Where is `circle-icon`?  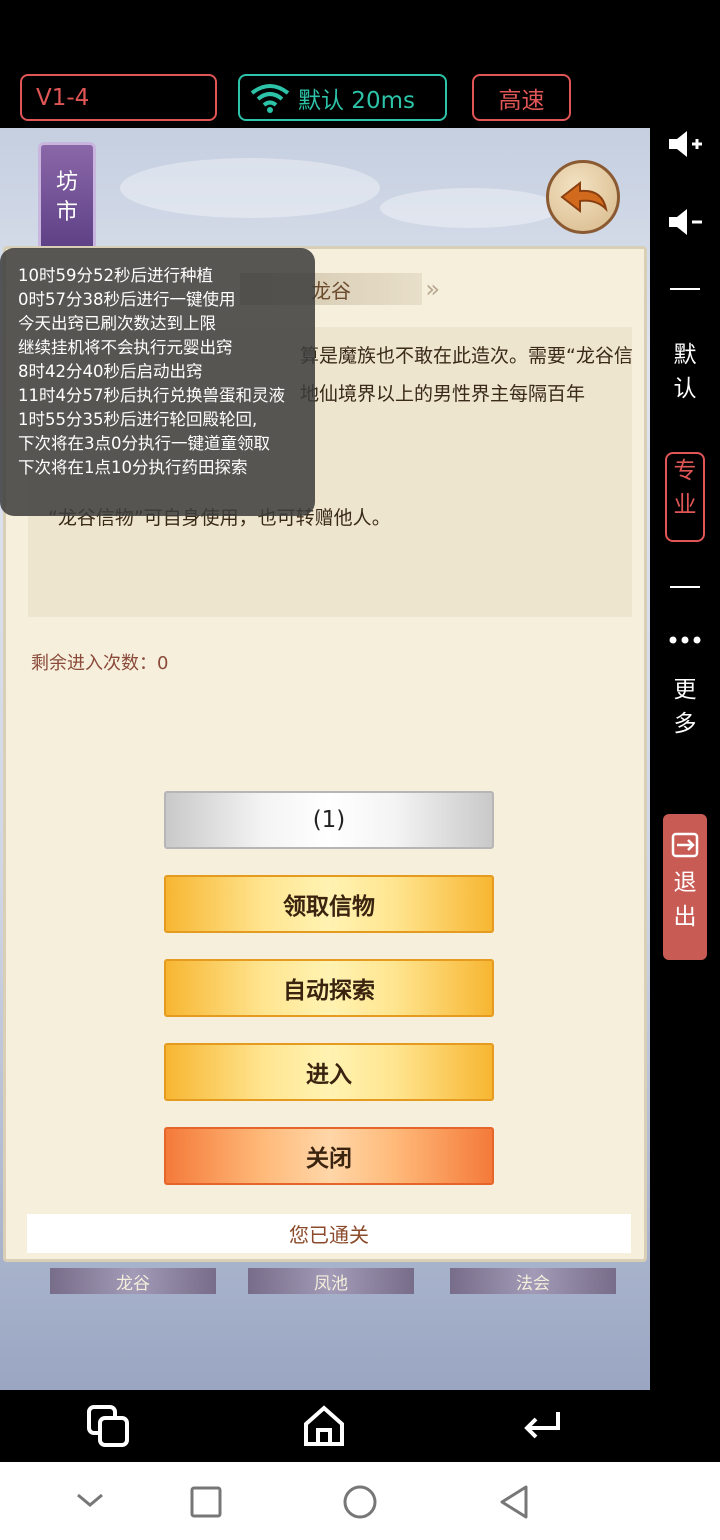
circle-icon is located at coordinates (360, 1502).